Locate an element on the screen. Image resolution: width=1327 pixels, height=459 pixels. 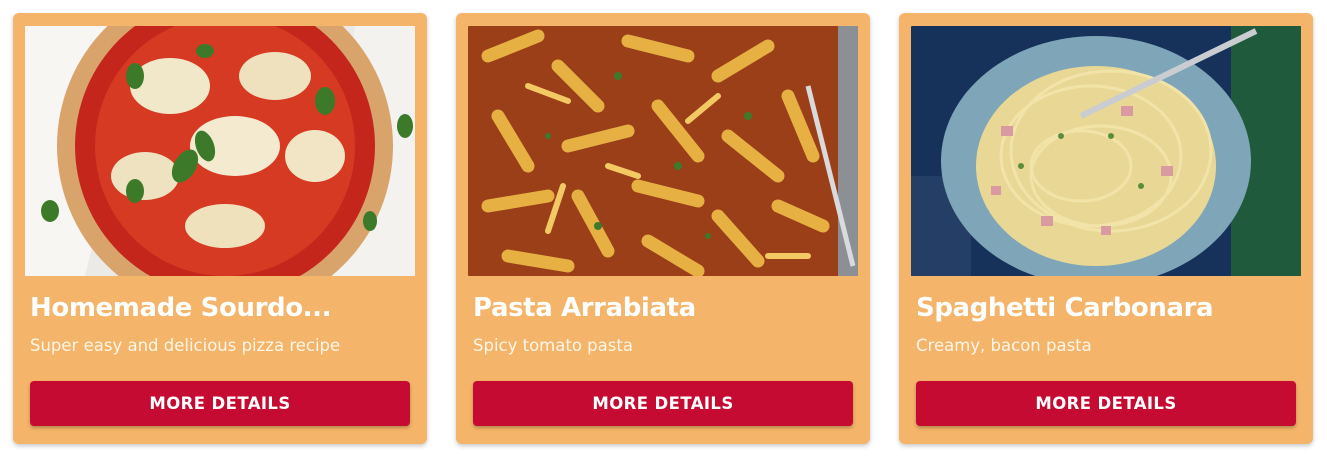
card-title: Spaghetti Carbonara is located at coordinates (1065, 308).